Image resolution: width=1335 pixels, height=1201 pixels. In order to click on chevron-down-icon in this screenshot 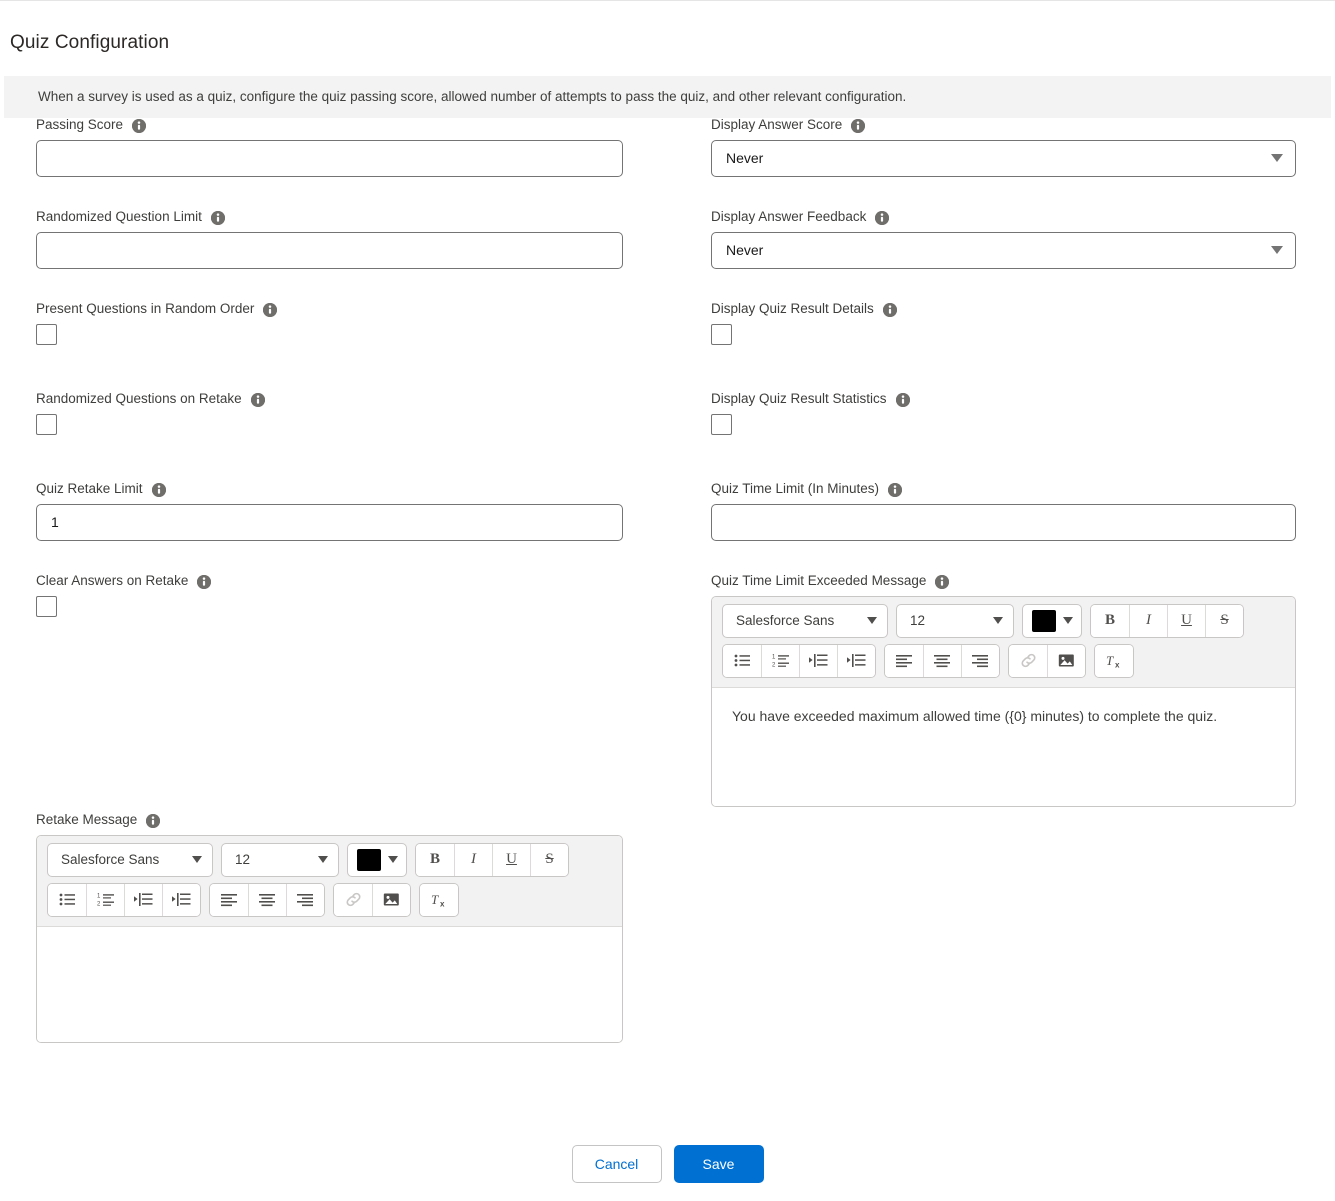, I will do `click(998, 621)`.